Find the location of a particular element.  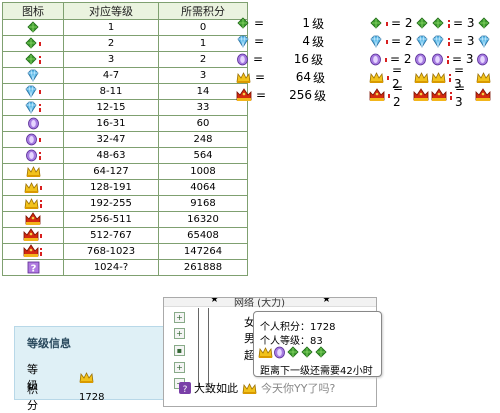

table-row: 32-47 248 is located at coordinates (125, 139).